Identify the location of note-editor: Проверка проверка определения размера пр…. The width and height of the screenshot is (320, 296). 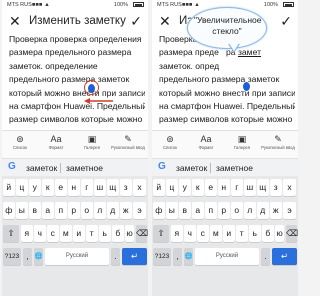
(77, 80).